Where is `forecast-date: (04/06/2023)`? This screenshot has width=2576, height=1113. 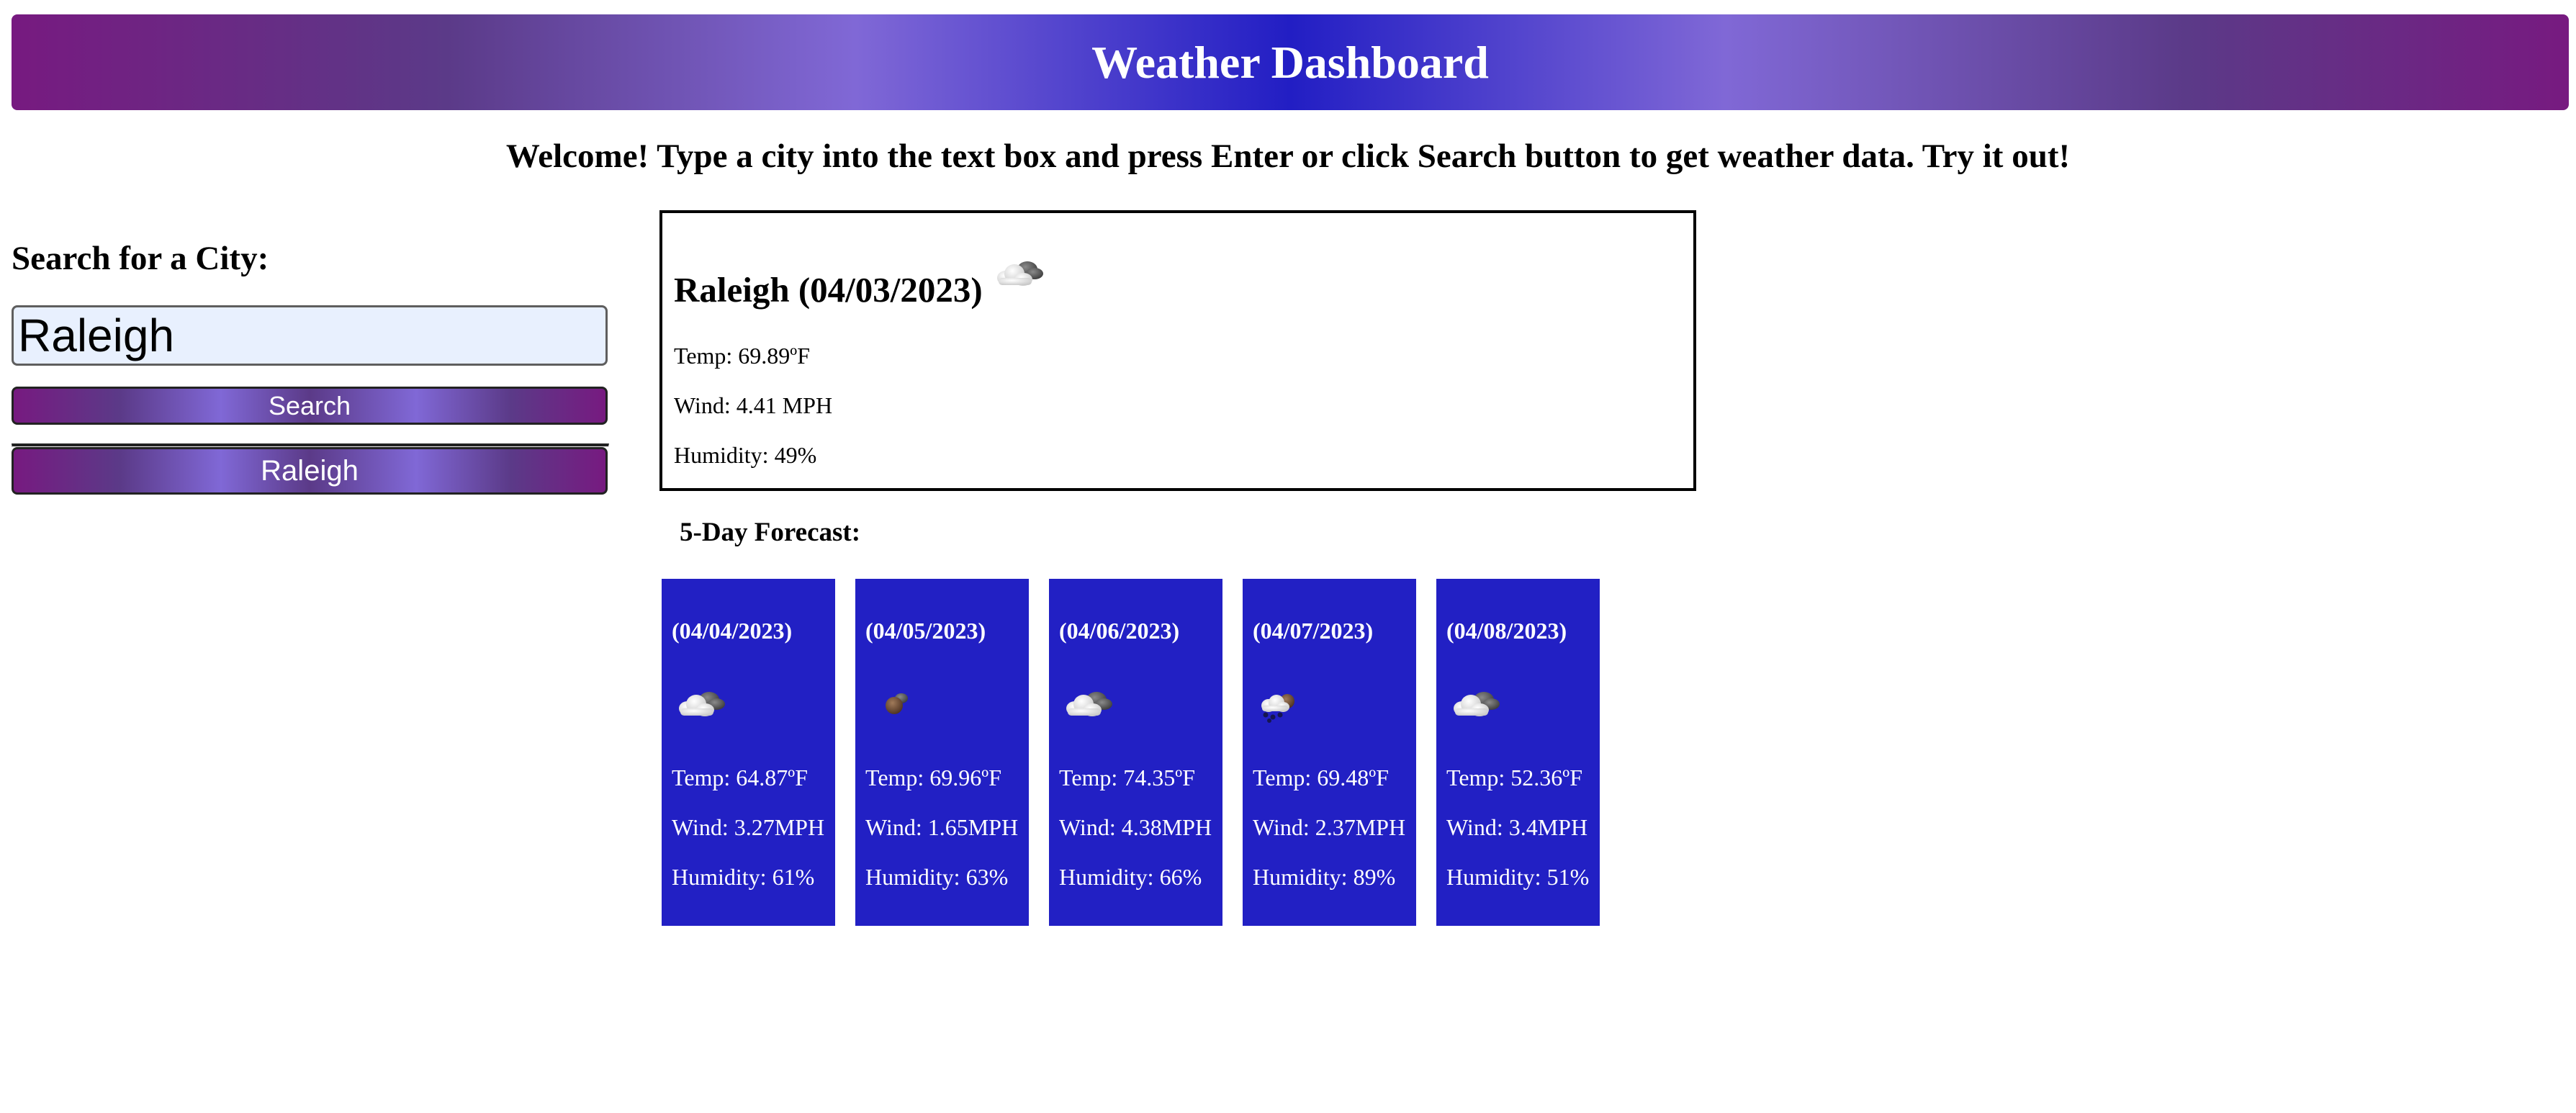 forecast-date: (04/06/2023) is located at coordinates (1119, 631).